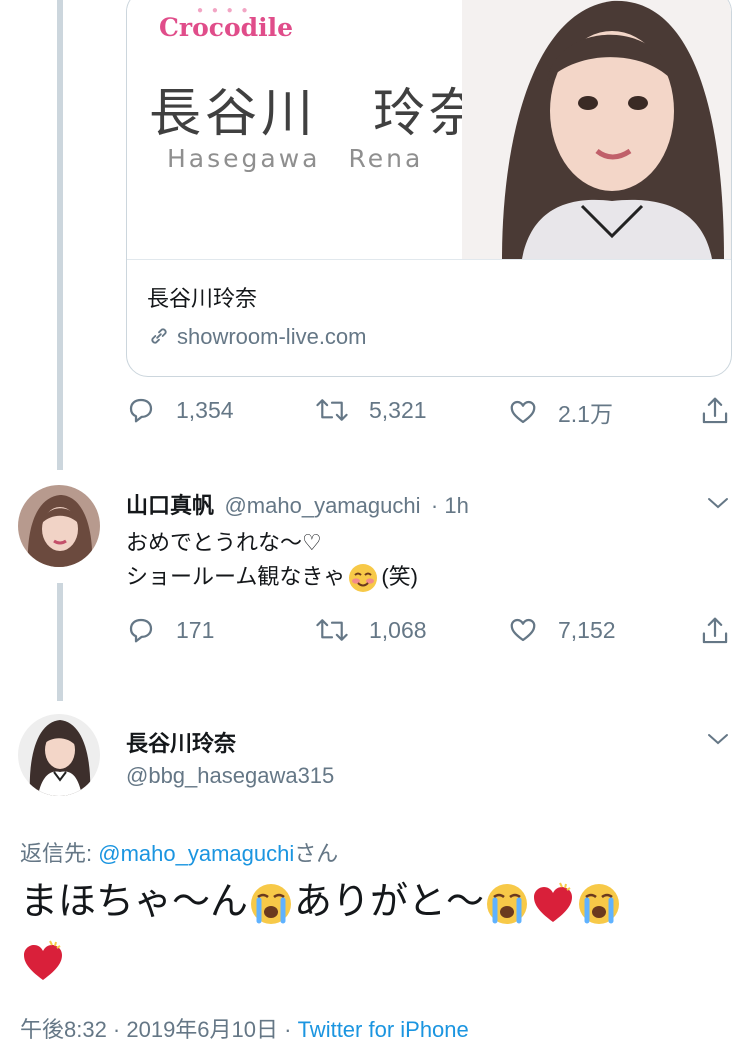 This screenshot has height=1062, width=750. I want to click on profile-photo, so click(596, 129).